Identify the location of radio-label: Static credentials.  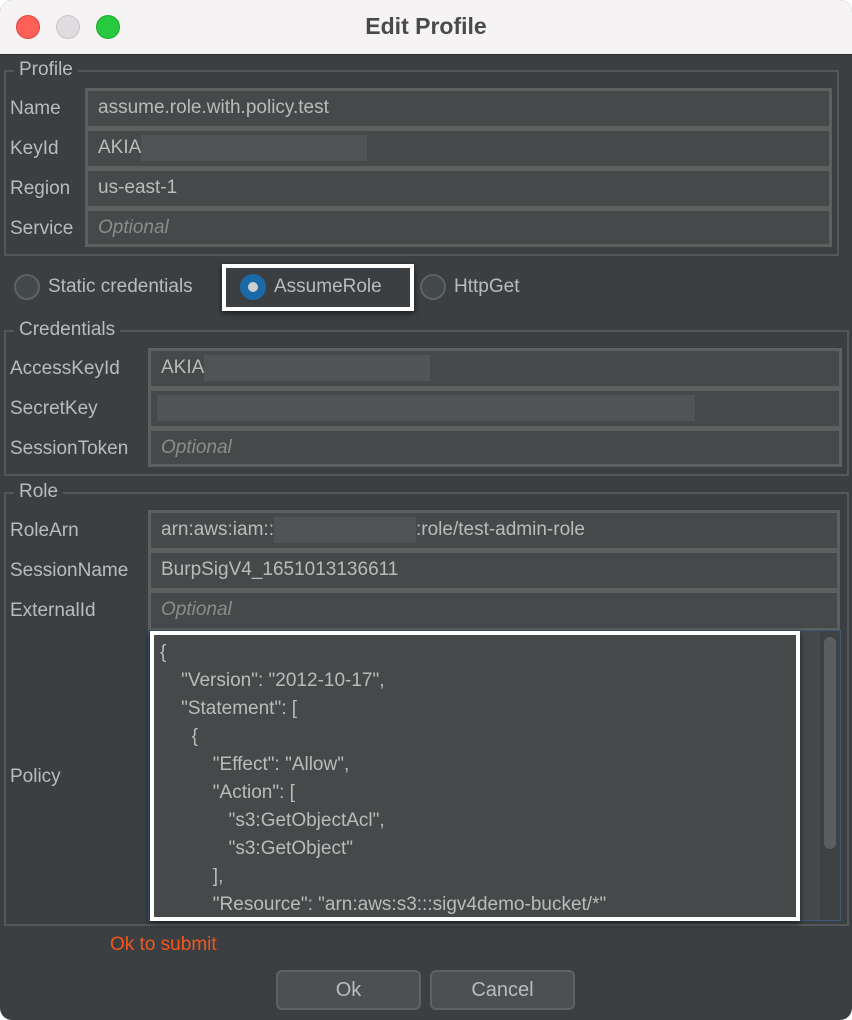
(120, 286).